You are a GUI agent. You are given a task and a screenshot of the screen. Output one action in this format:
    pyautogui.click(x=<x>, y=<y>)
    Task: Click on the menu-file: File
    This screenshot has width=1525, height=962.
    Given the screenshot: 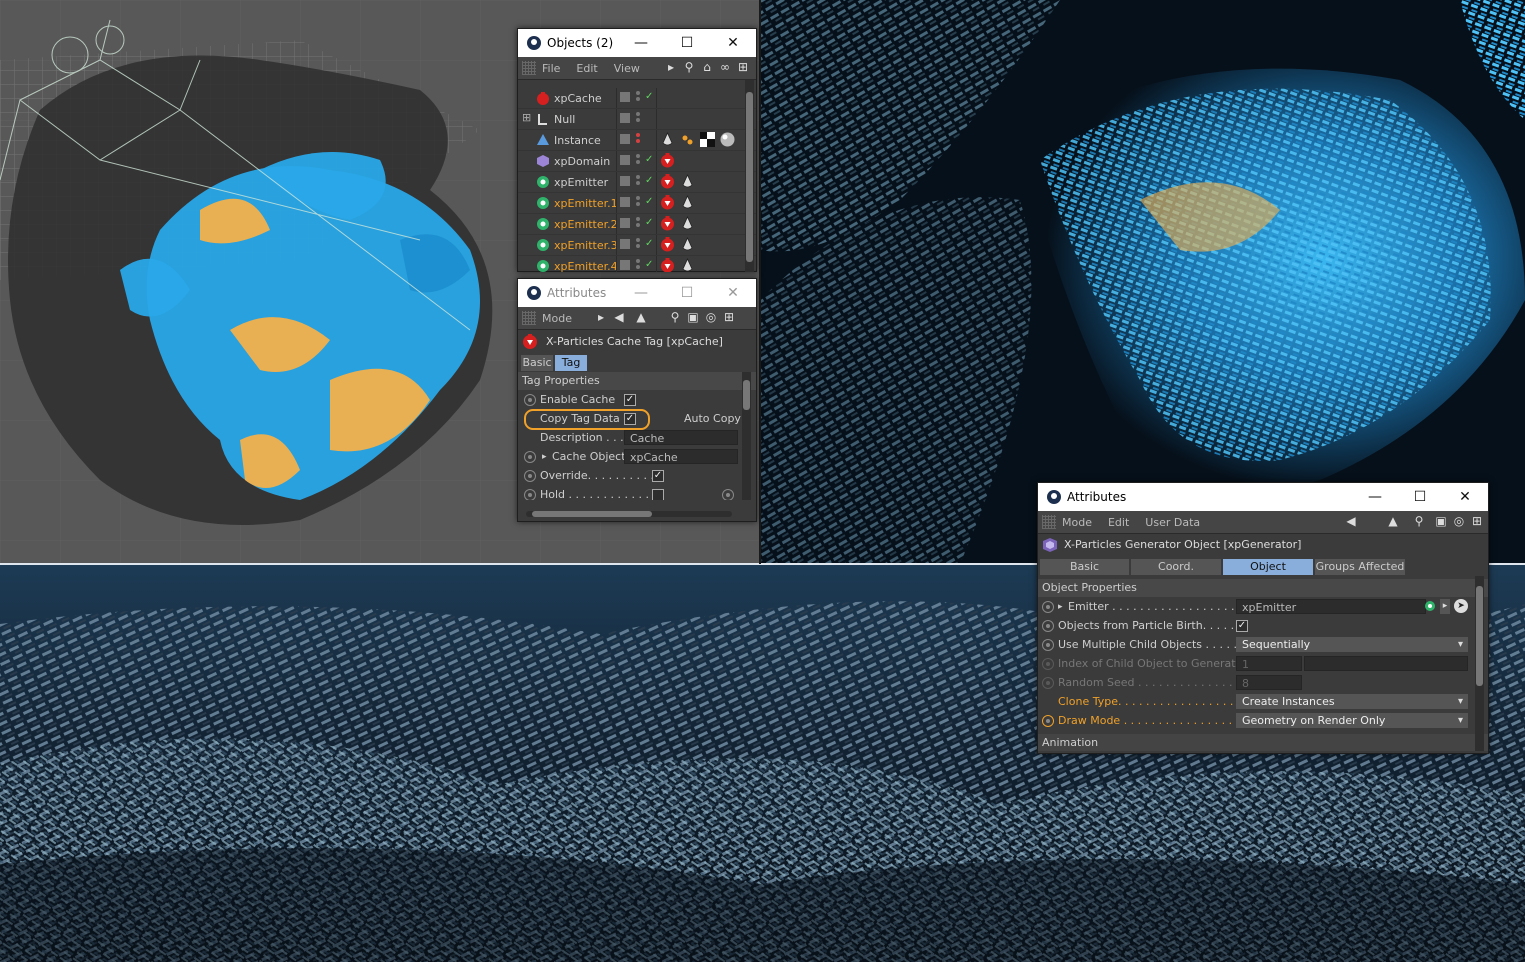 What is the action you would take?
    pyautogui.click(x=551, y=68)
    